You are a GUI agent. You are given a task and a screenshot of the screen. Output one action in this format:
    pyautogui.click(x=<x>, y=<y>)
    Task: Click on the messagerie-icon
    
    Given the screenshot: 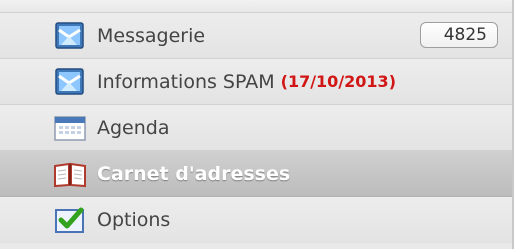 What is the action you would take?
    pyautogui.click(x=70, y=36)
    